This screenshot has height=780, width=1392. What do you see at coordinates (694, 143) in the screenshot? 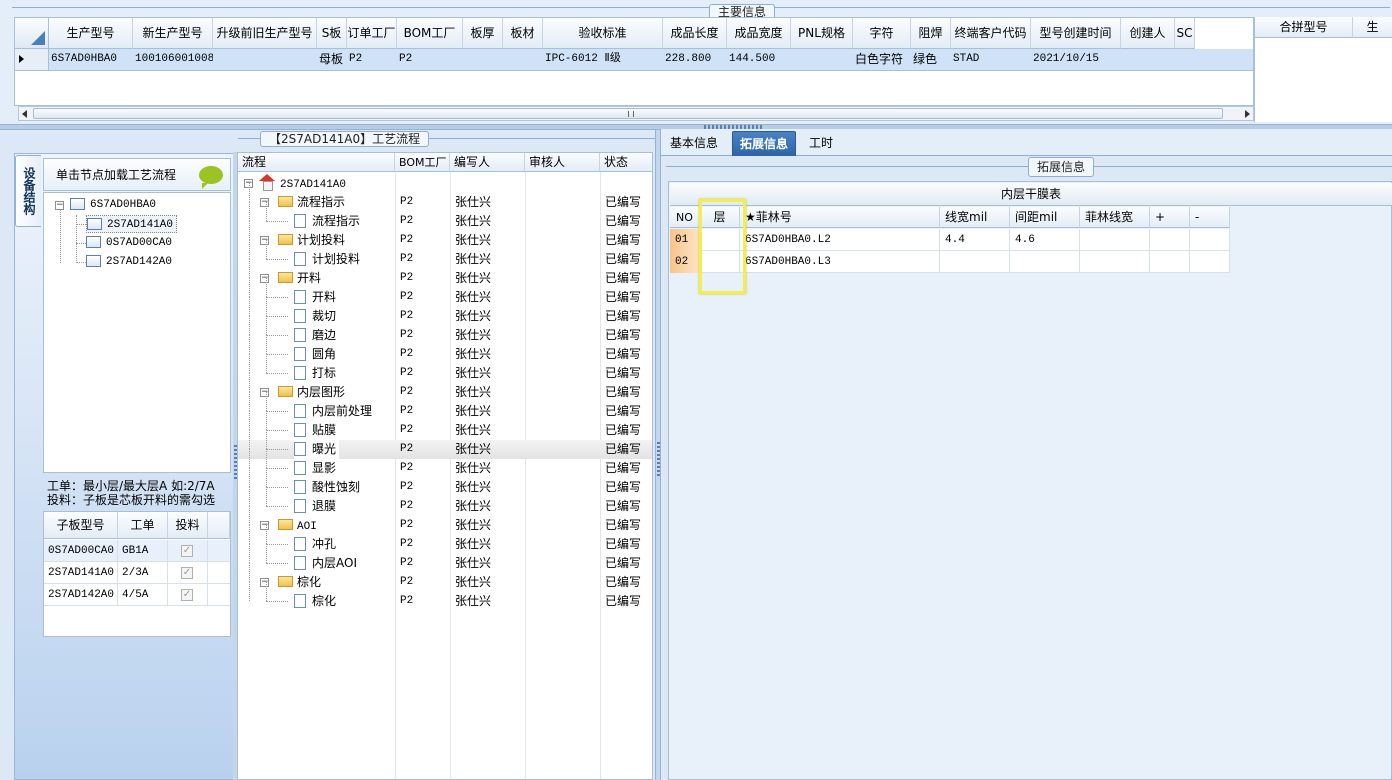
I see `tab-basic-info: 基本信息` at bounding box center [694, 143].